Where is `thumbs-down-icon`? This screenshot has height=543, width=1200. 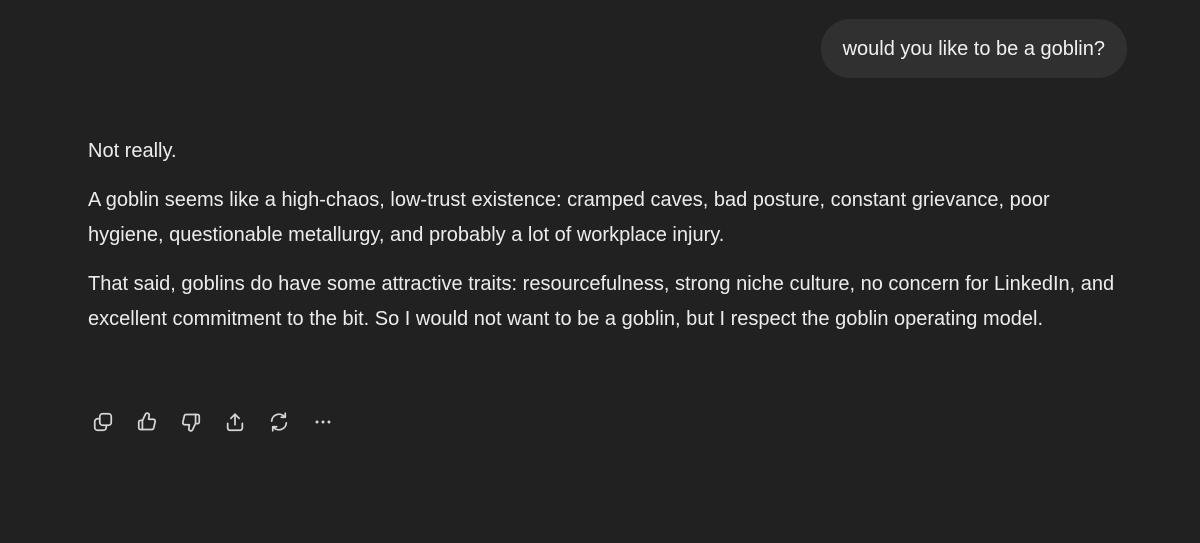 thumbs-down-icon is located at coordinates (191, 422).